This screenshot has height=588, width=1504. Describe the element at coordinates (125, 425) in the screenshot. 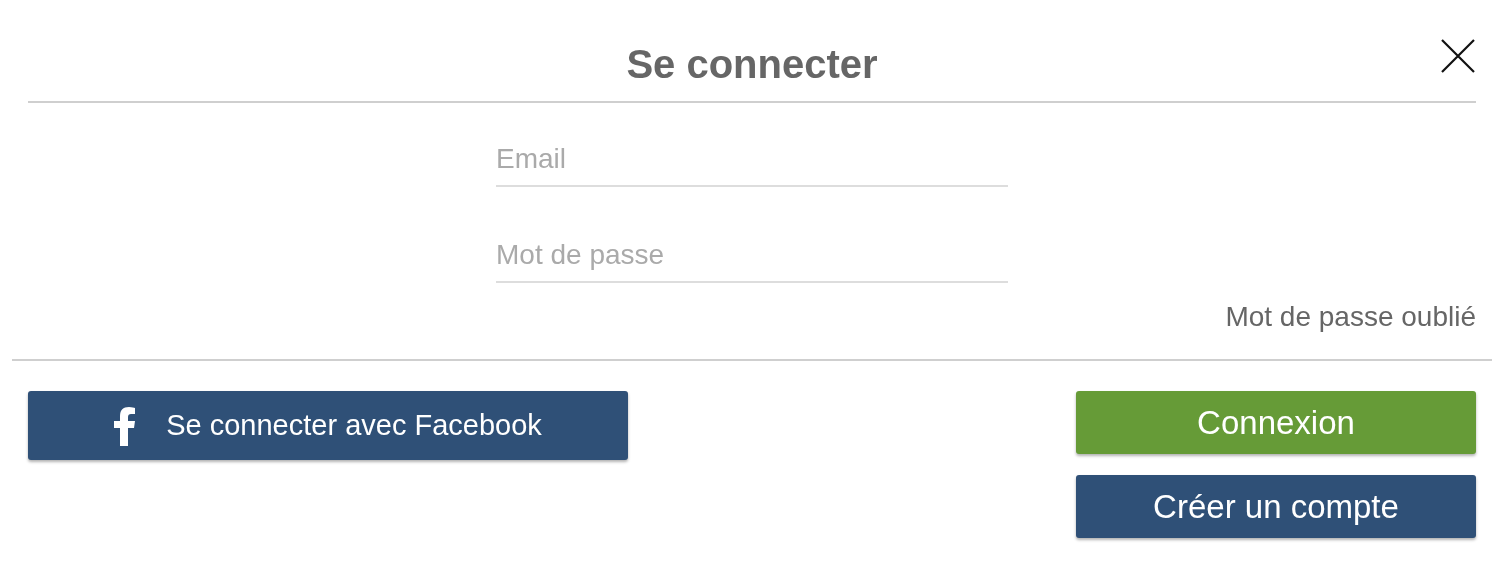

I see `facebook-icon` at that location.